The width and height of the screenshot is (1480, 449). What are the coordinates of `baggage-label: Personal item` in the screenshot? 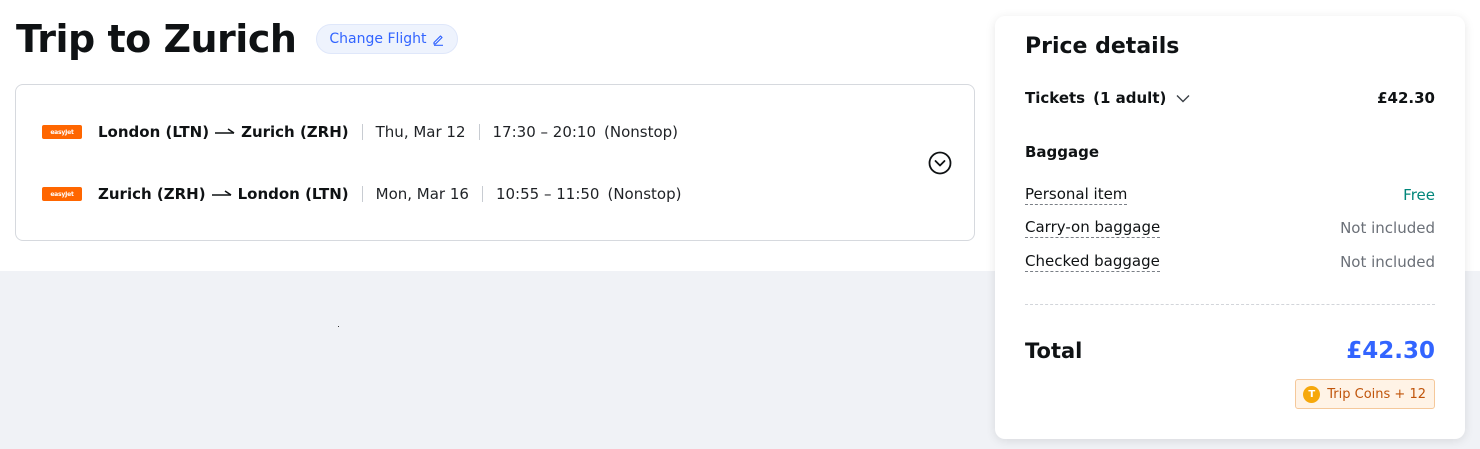 It's located at (1076, 195).